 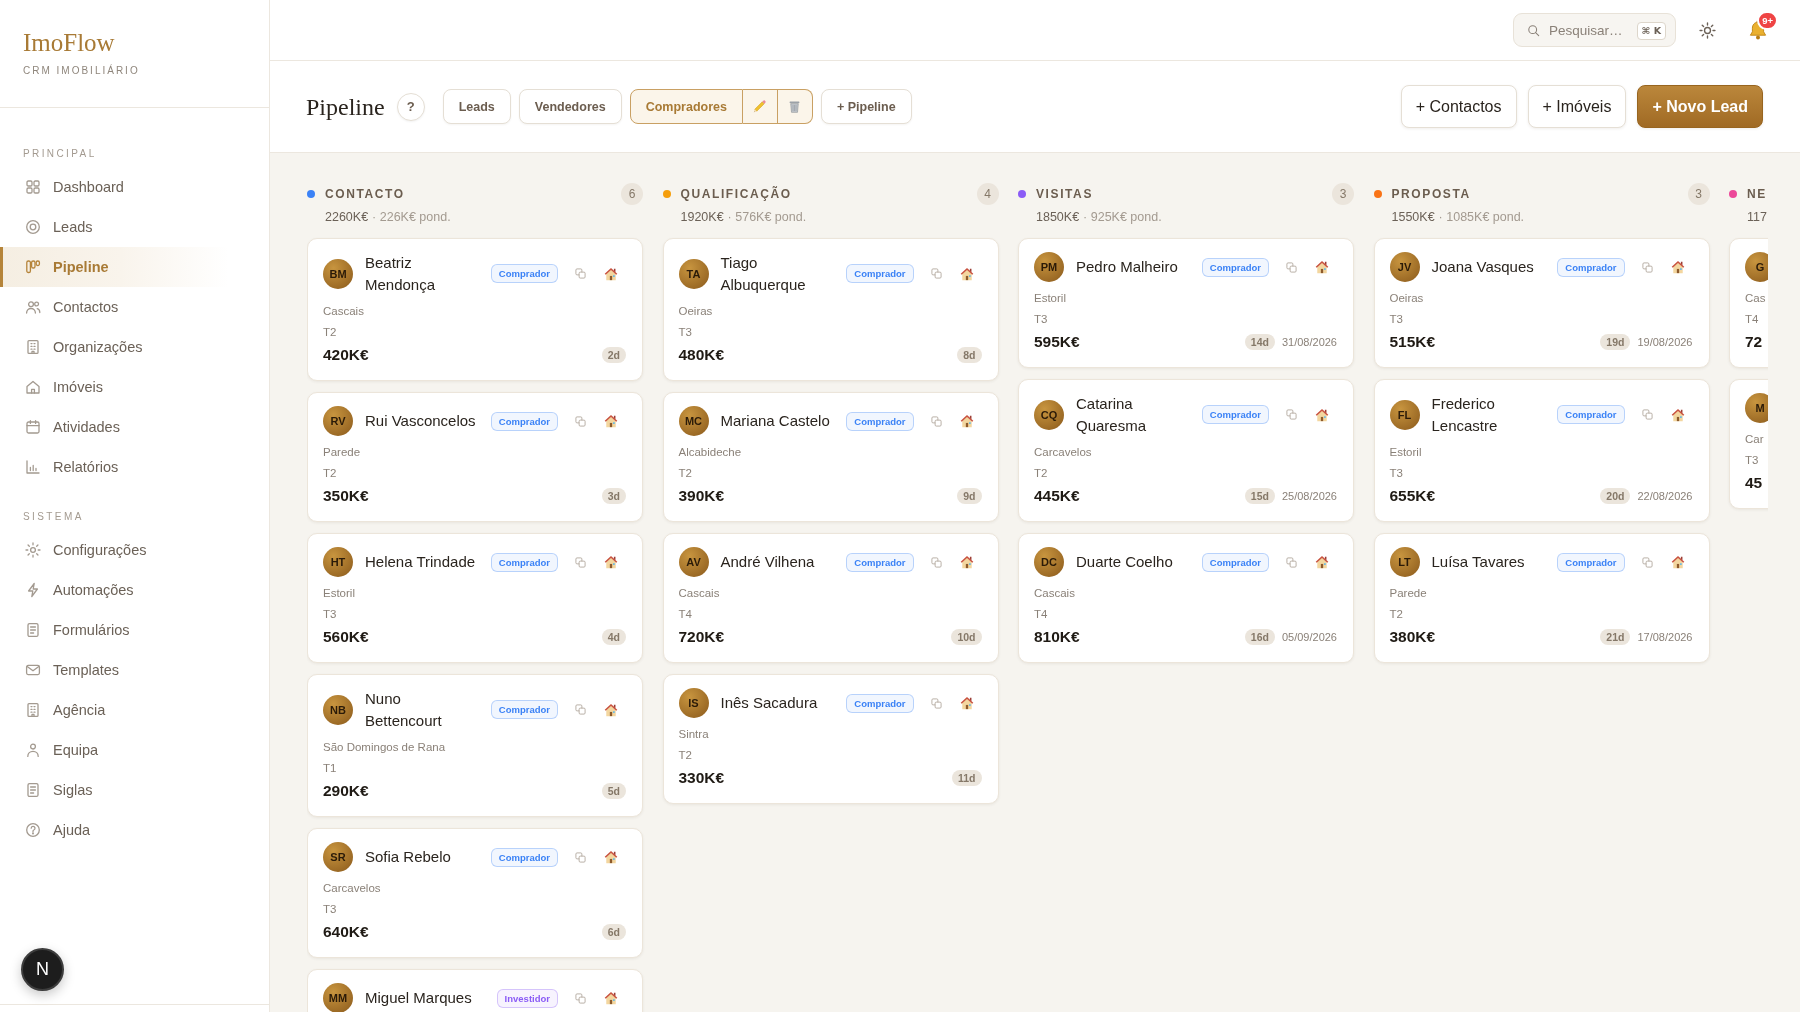 What do you see at coordinates (1577, 106) in the screenshot?
I see `add-button: + Imóveis` at bounding box center [1577, 106].